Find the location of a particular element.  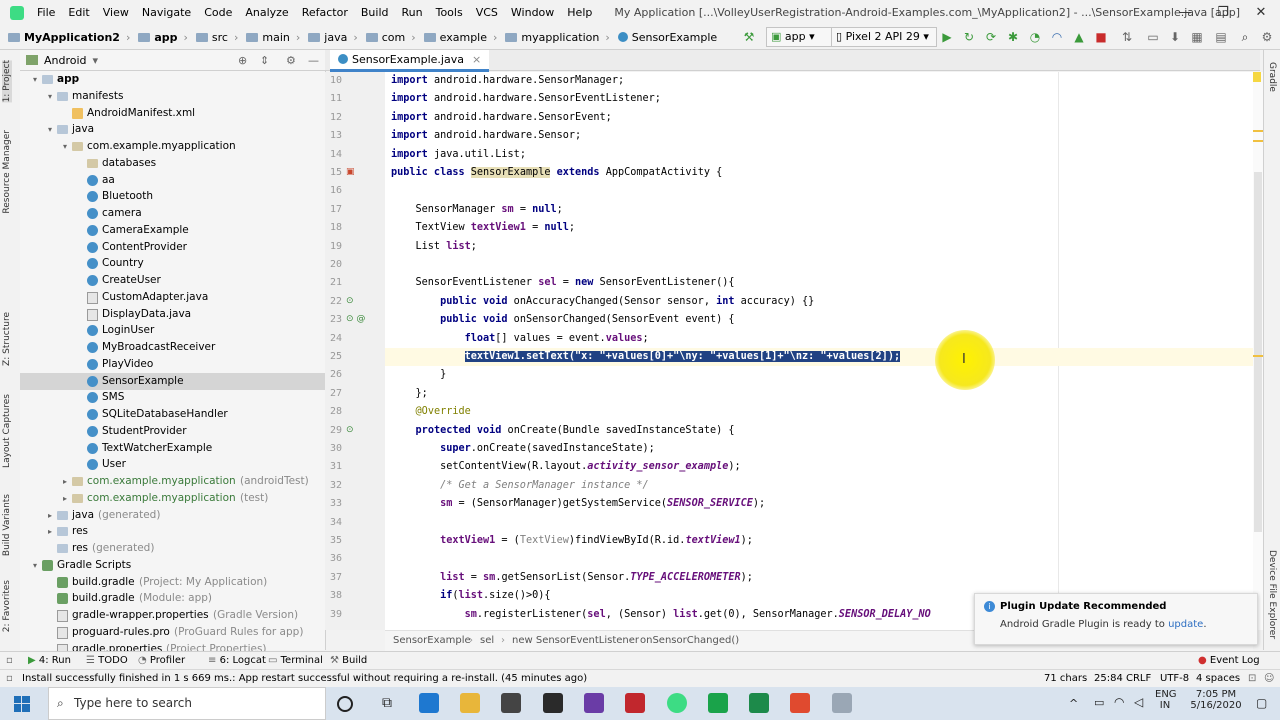

coverage-icon: ▲ is located at coordinates (1079, 37).